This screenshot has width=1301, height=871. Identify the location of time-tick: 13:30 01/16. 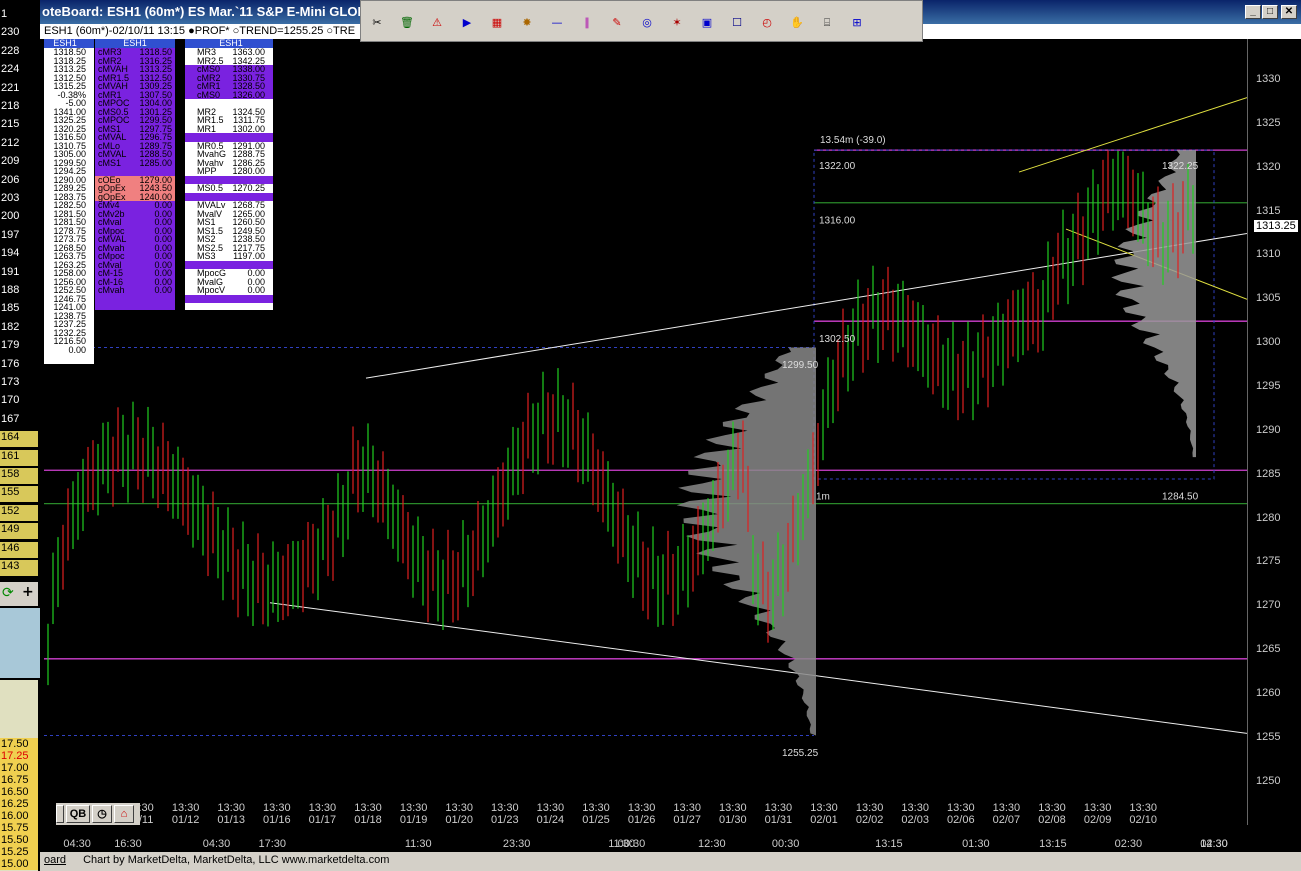
(277, 814).